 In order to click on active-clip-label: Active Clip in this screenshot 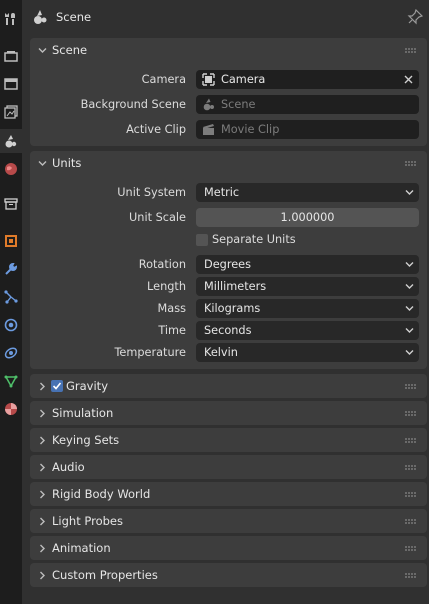, I will do `click(156, 129)`.